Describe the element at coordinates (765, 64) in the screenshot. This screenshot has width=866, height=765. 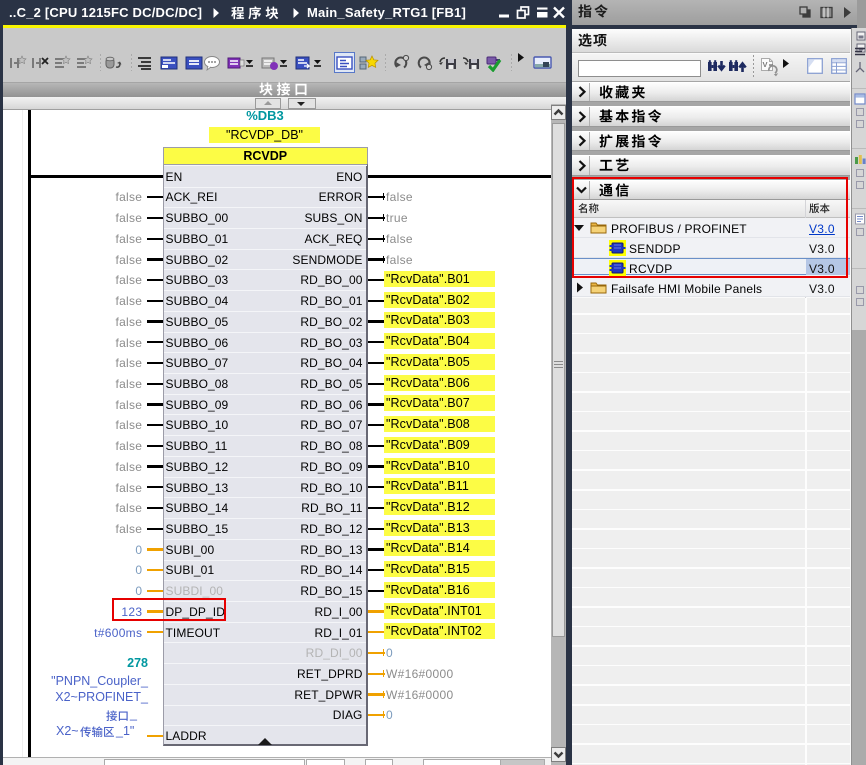
I see `svg-text: V` at that location.